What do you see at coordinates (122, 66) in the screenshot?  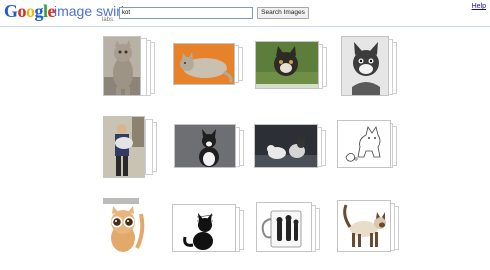 I see `cat-sitting-upright-thumbnail` at bounding box center [122, 66].